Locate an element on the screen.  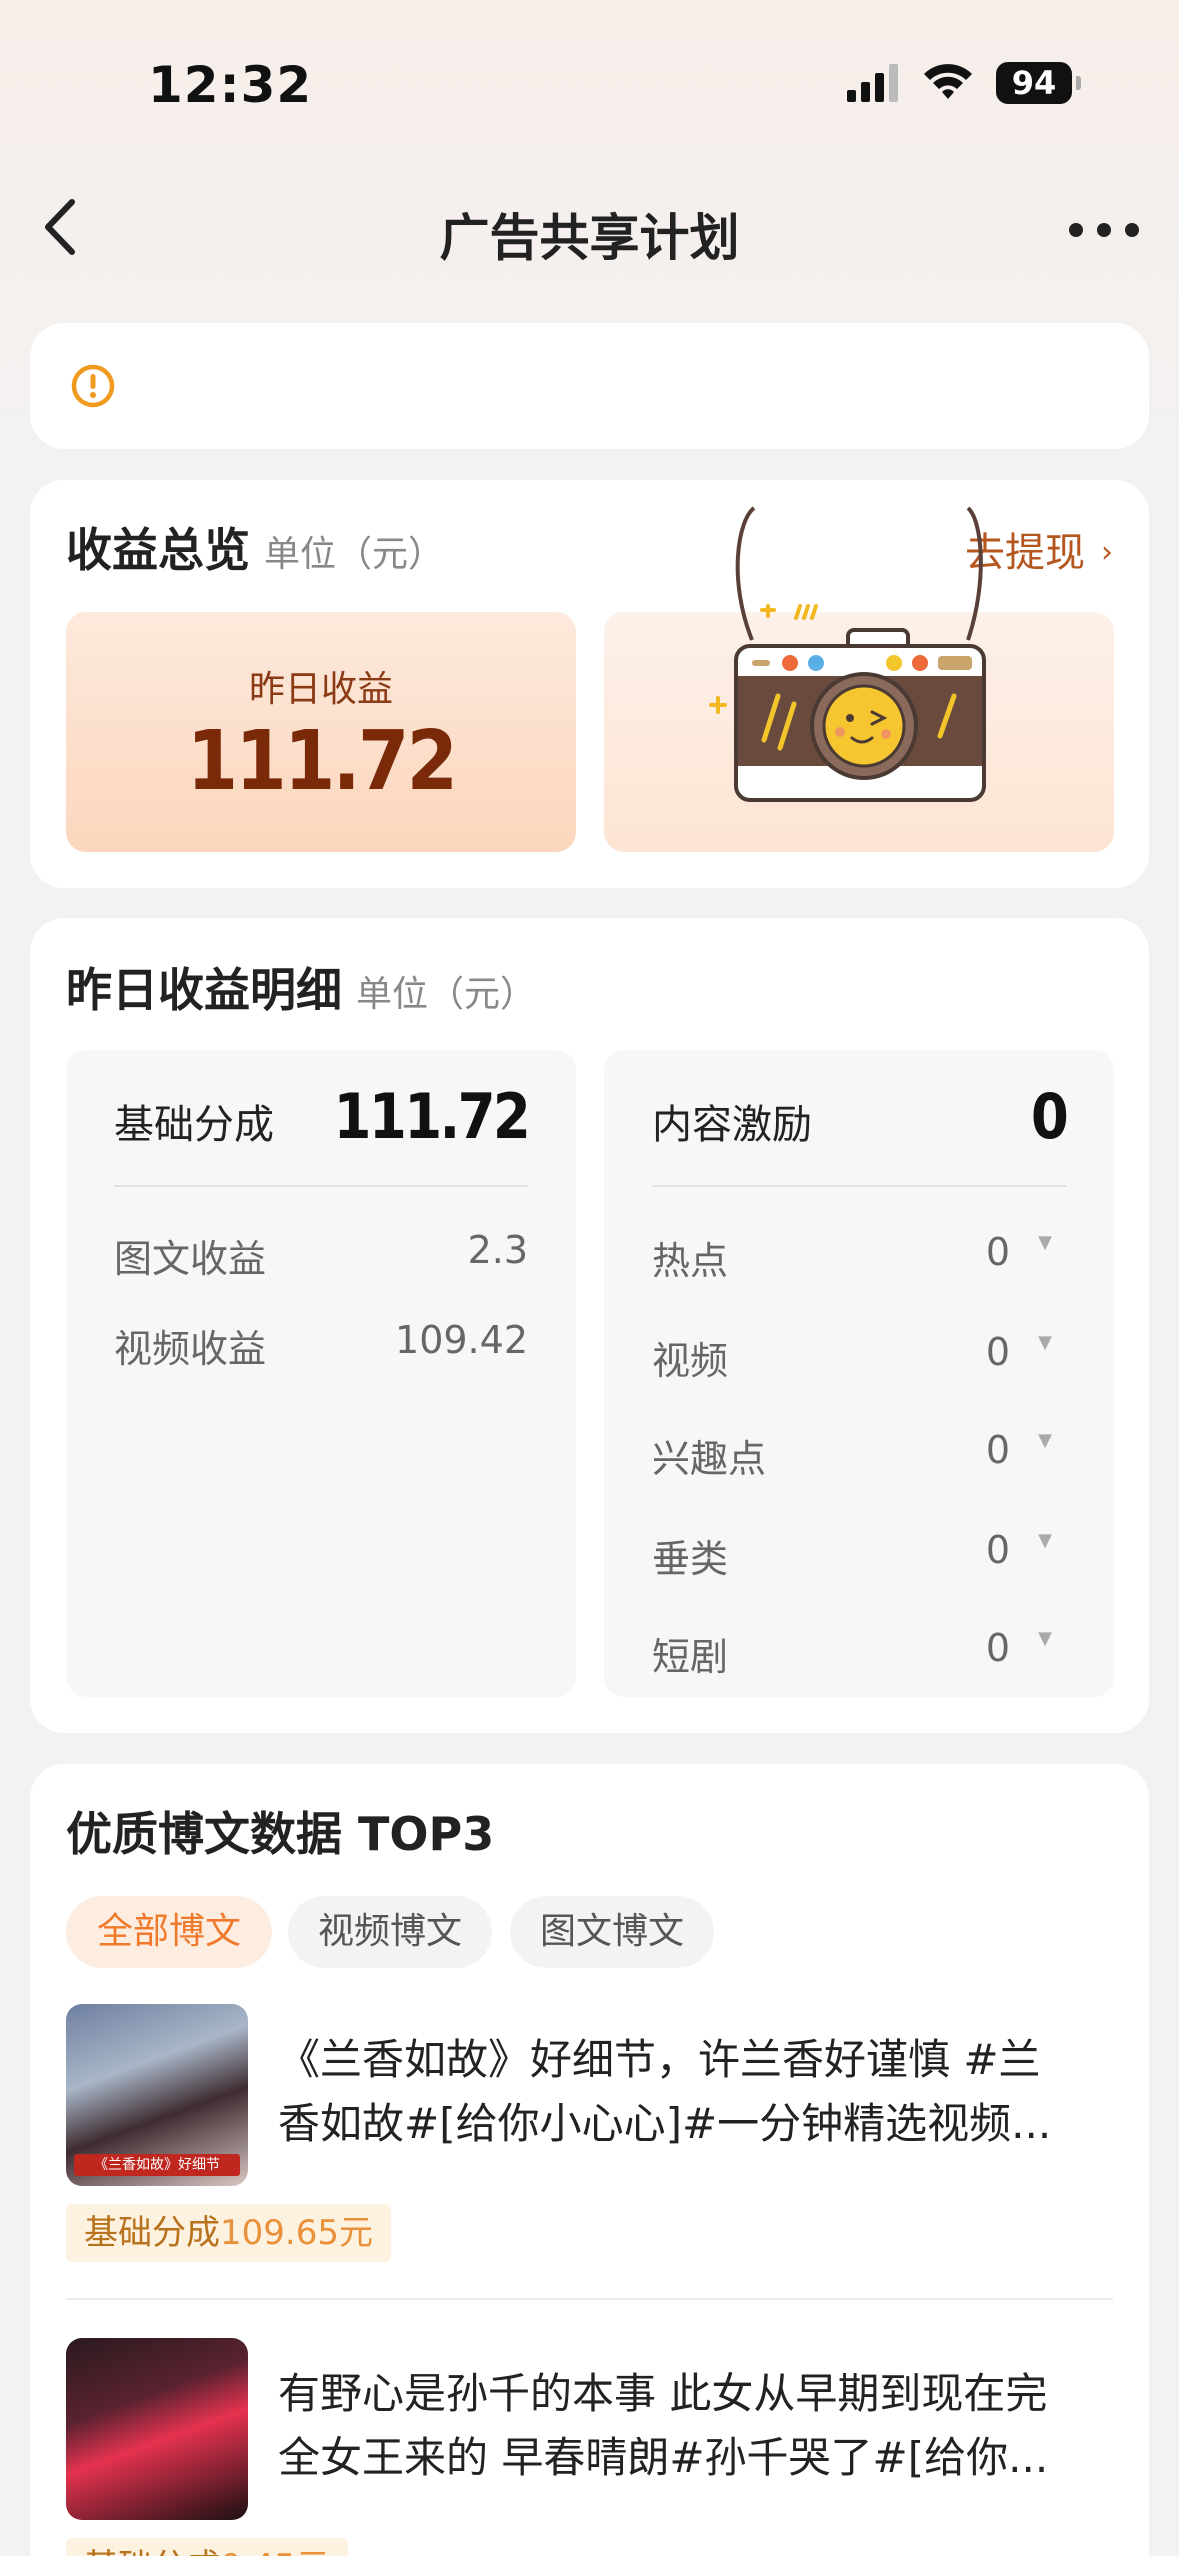
battery-icon: 94 is located at coordinates (1038, 83).